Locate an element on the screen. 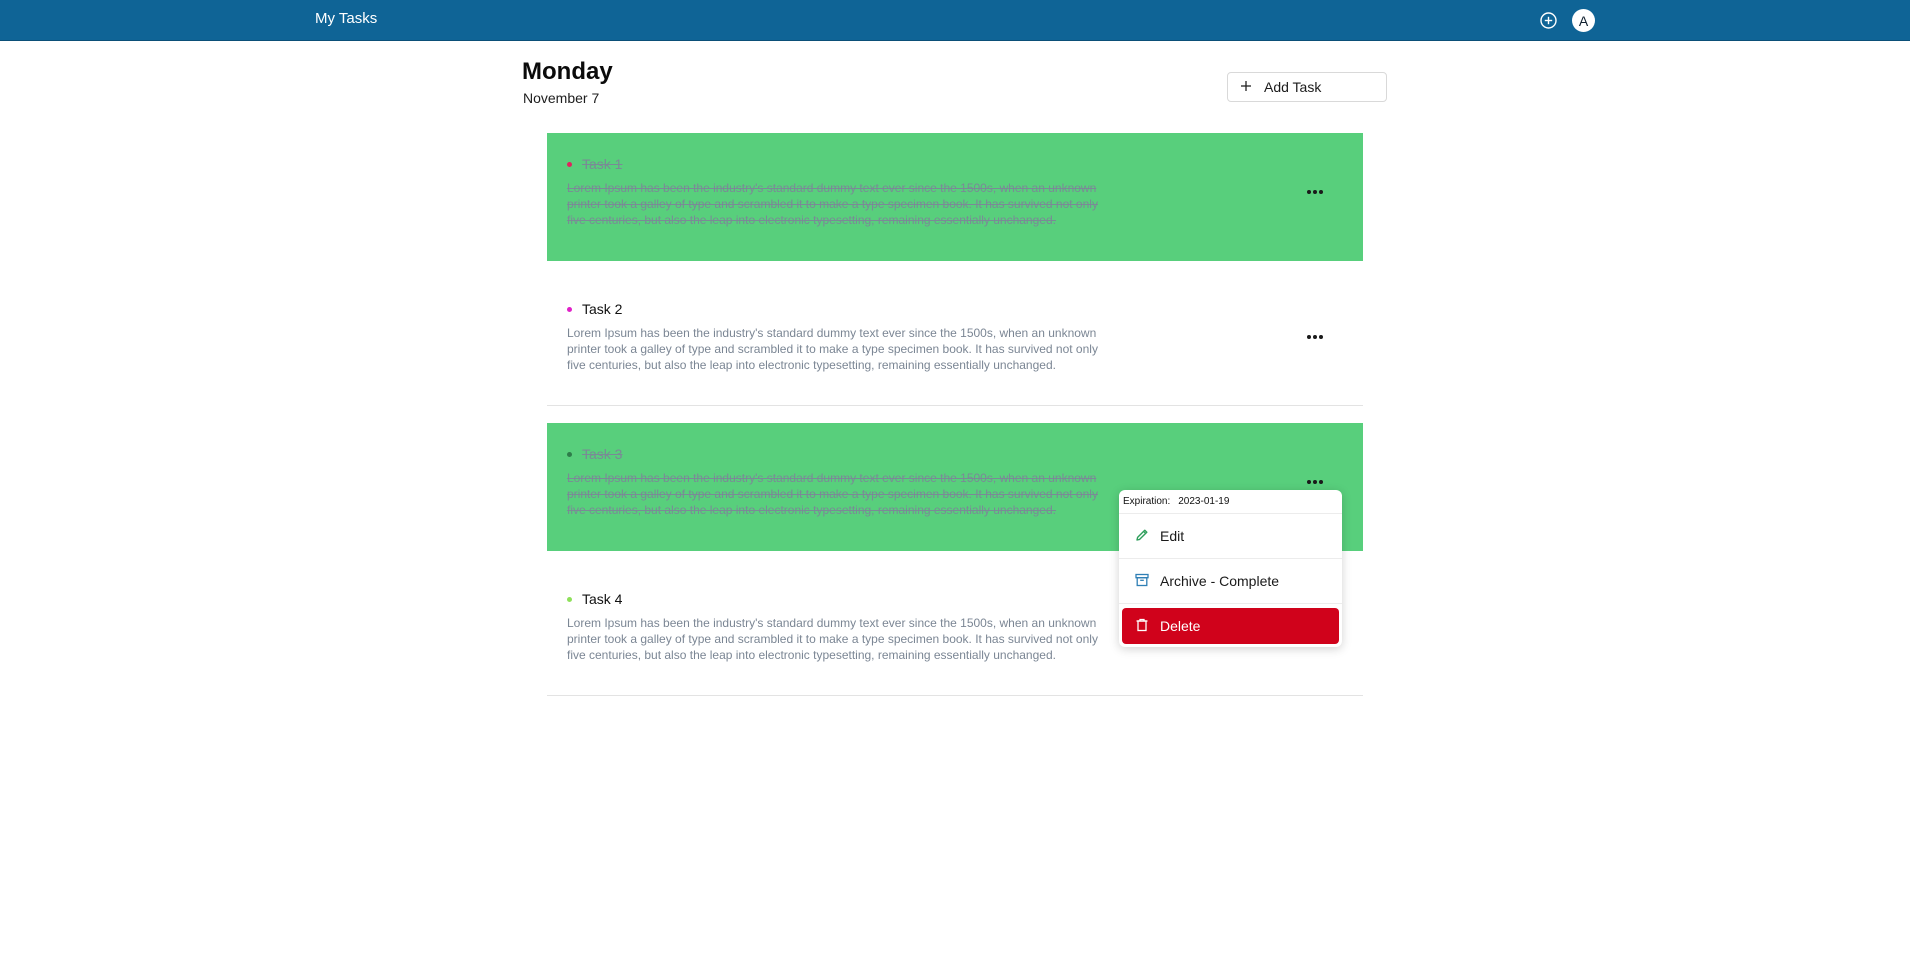  task-title: Task 4 is located at coordinates (602, 599).